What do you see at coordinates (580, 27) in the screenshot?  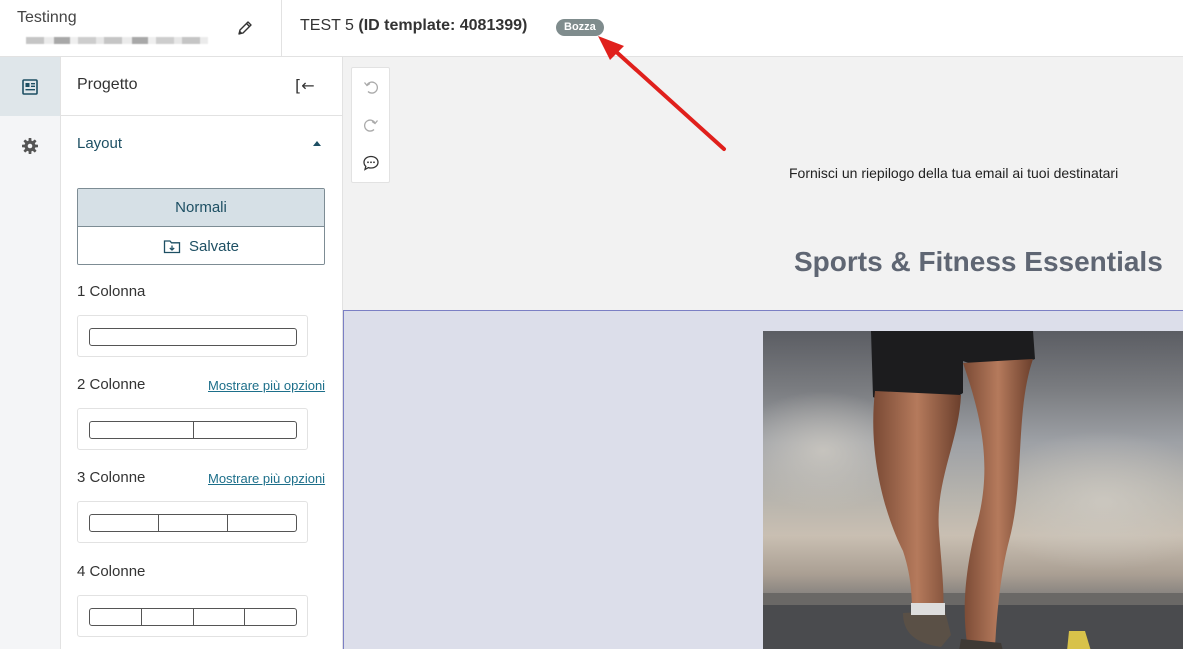 I see `status-badge: Bozza` at bounding box center [580, 27].